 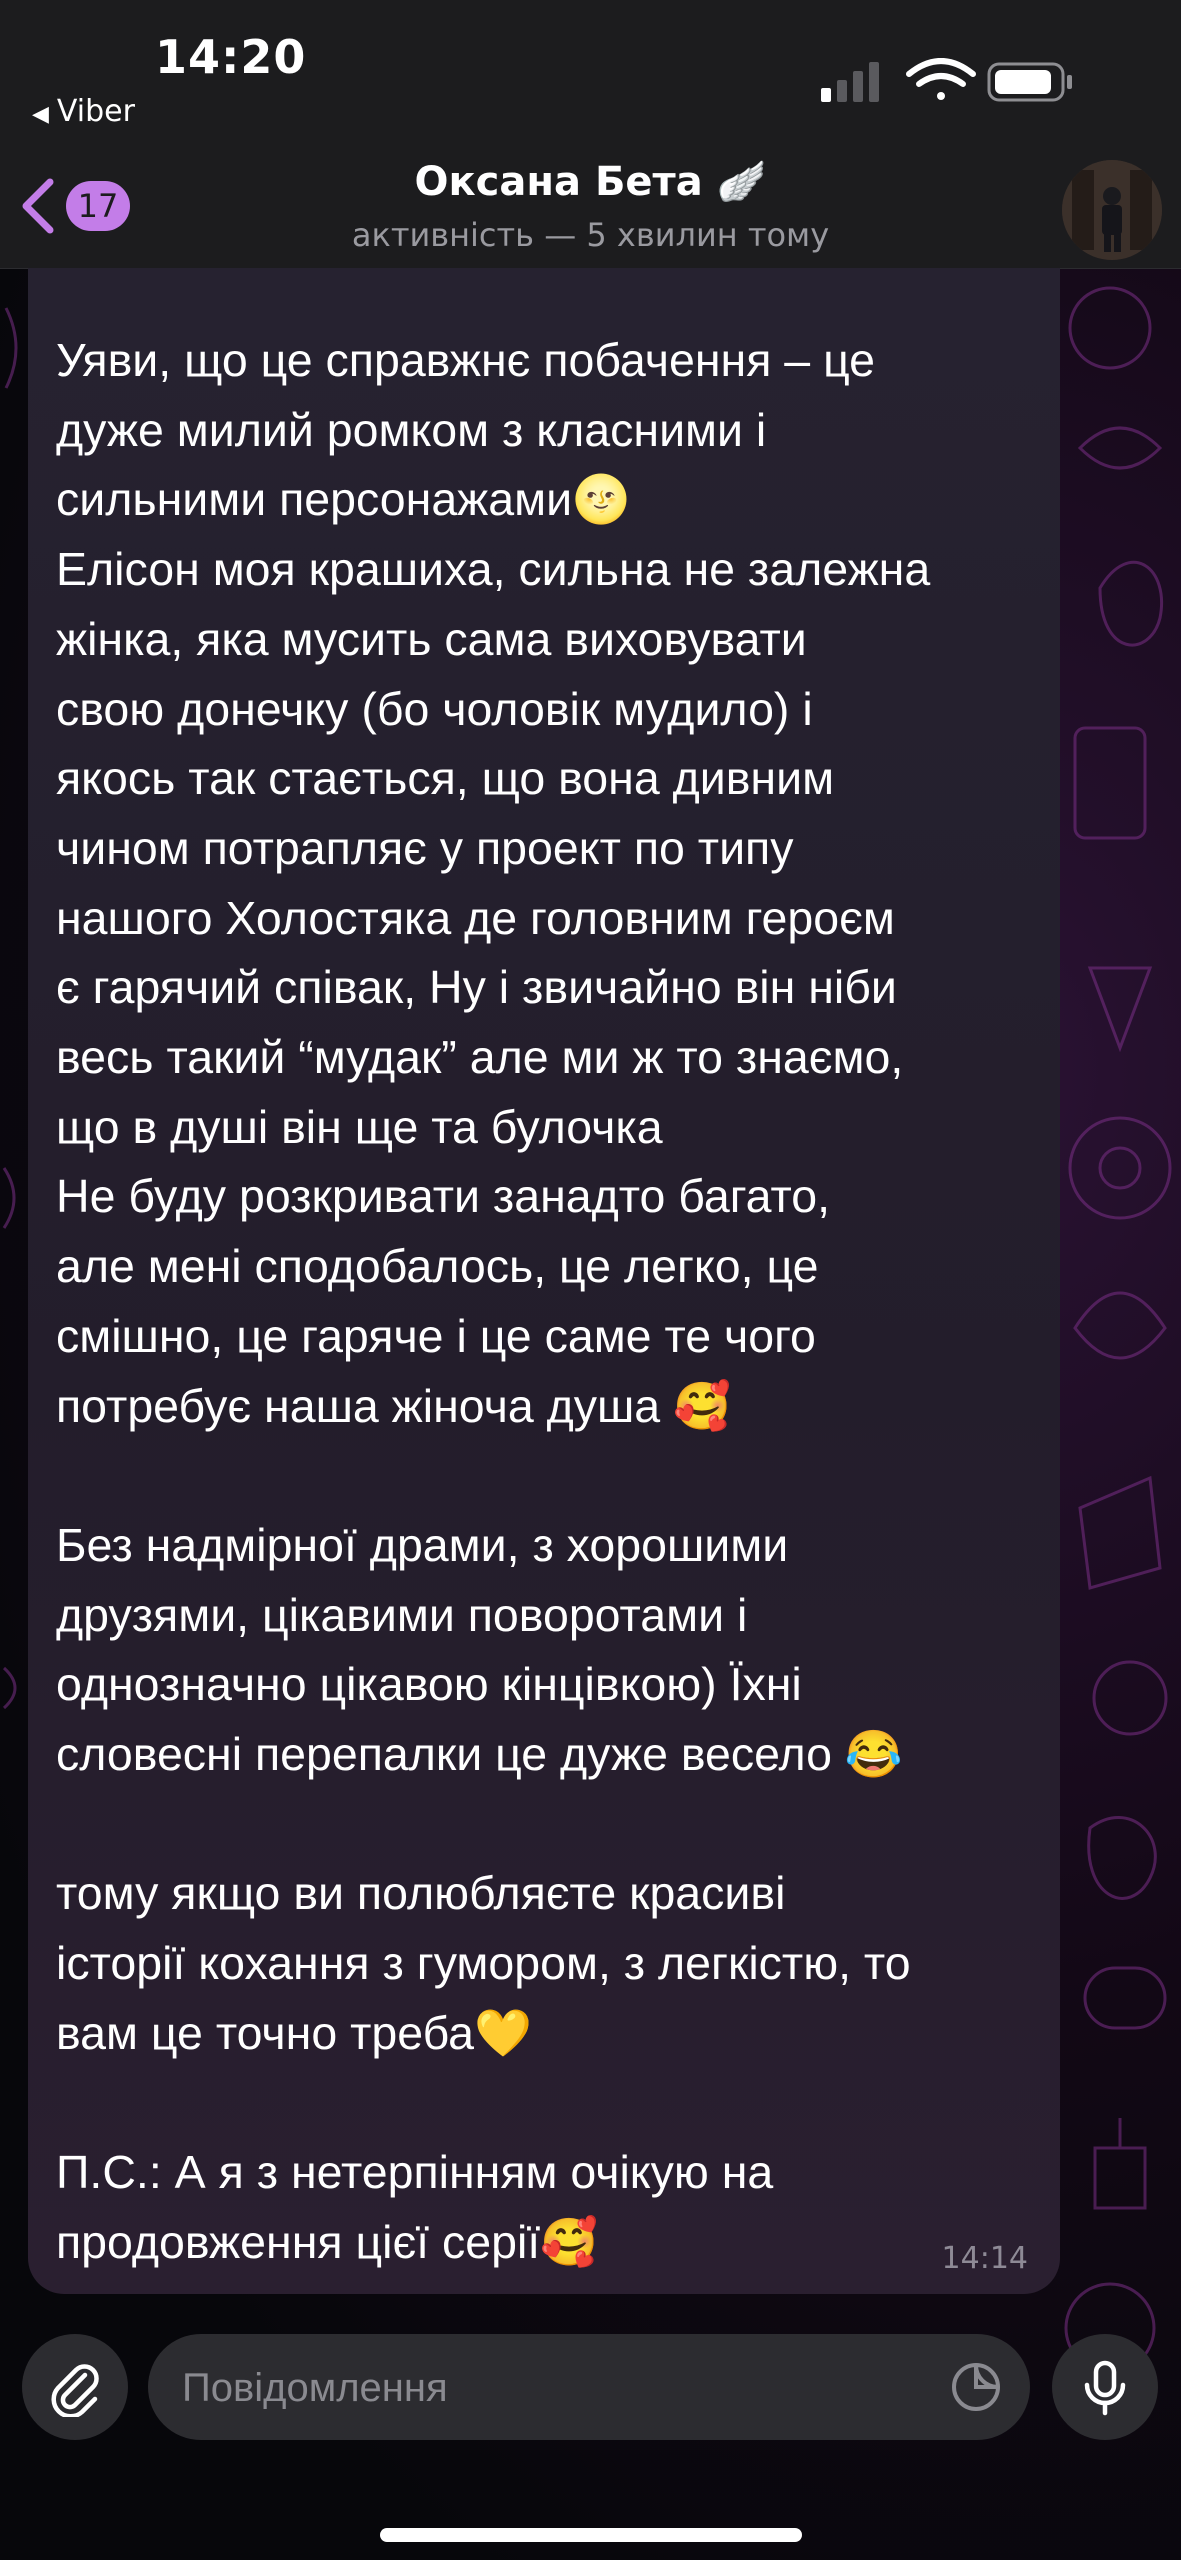 I want to click on avatar, so click(x=1112, y=210).